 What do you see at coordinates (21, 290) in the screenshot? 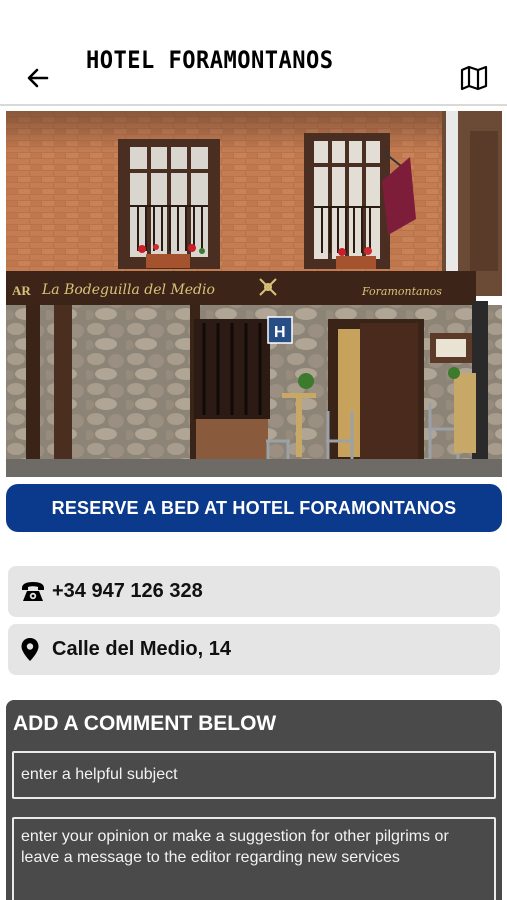
I see `sign-bar-left: AR` at bounding box center [21, 290].